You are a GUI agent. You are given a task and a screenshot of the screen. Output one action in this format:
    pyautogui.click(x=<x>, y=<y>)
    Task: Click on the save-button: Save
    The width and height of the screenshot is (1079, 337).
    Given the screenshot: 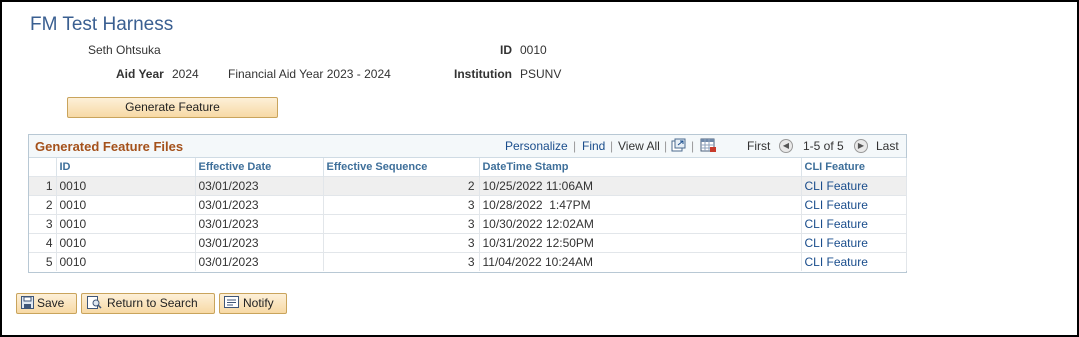 What is the action you would take?
    pyautogui.click(x=46, y=303)
    